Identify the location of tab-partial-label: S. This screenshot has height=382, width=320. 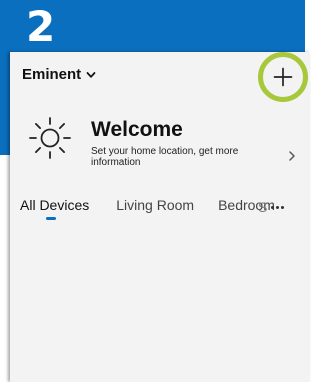
(263, 207).